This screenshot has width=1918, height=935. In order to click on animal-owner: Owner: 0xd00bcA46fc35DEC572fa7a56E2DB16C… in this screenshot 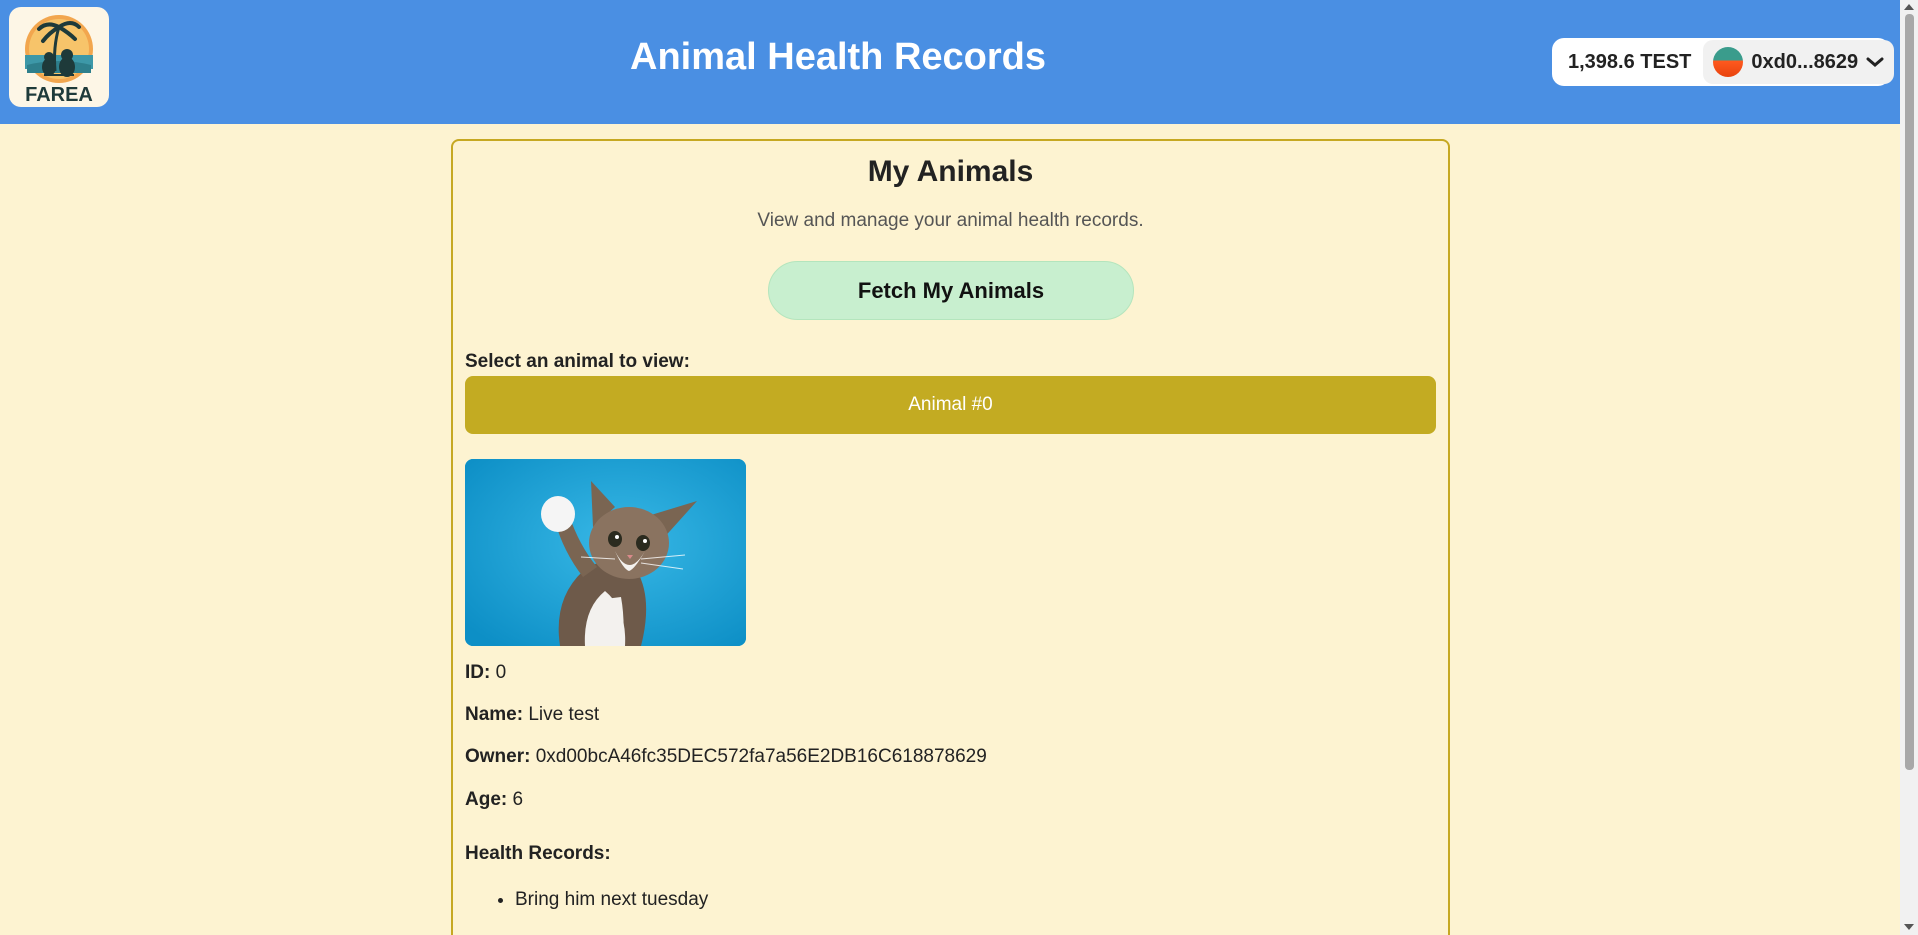, I will do `click(726, 756)`.